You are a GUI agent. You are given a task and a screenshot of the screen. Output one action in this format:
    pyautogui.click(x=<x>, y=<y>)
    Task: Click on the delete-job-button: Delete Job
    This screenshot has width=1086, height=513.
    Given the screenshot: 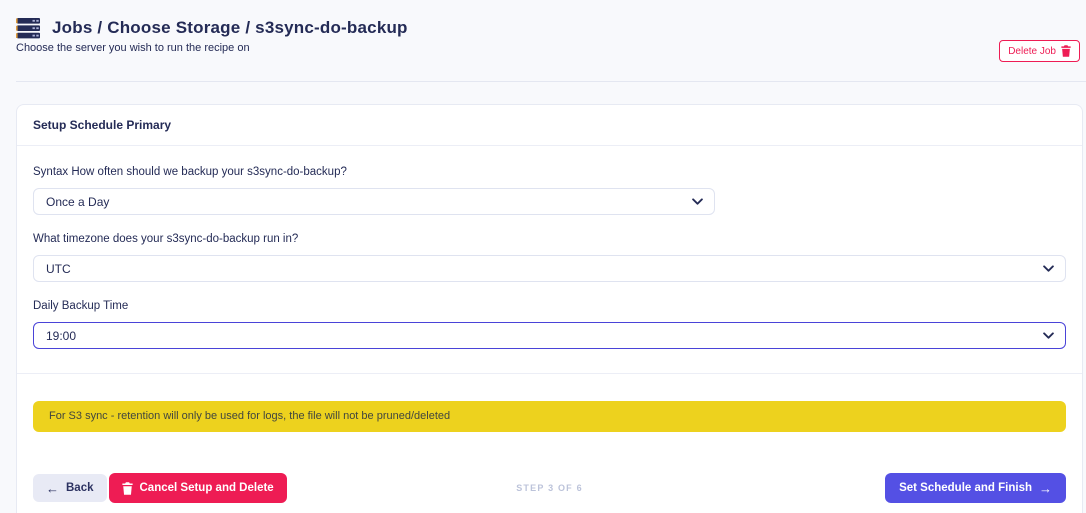 What is the action you would take?
    pyautogui.click(x=1039, y=51)
    